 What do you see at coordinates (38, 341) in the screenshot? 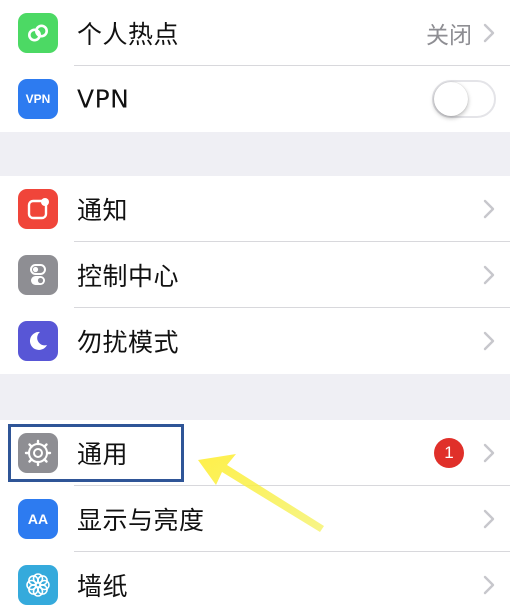
I see `moon-icon` at bounding box center [38, 341].